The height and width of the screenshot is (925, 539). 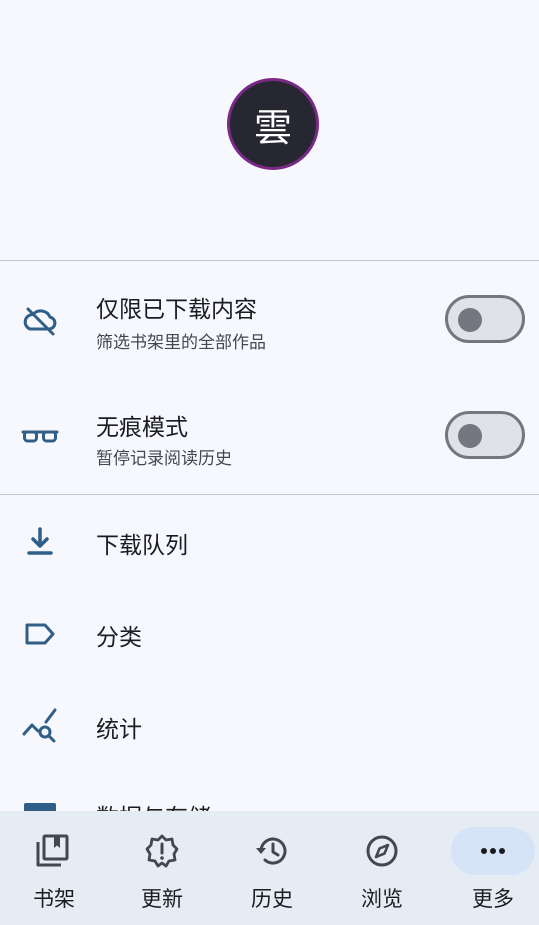 I want to click on new-releases-icon, so click(x=162, y=851).